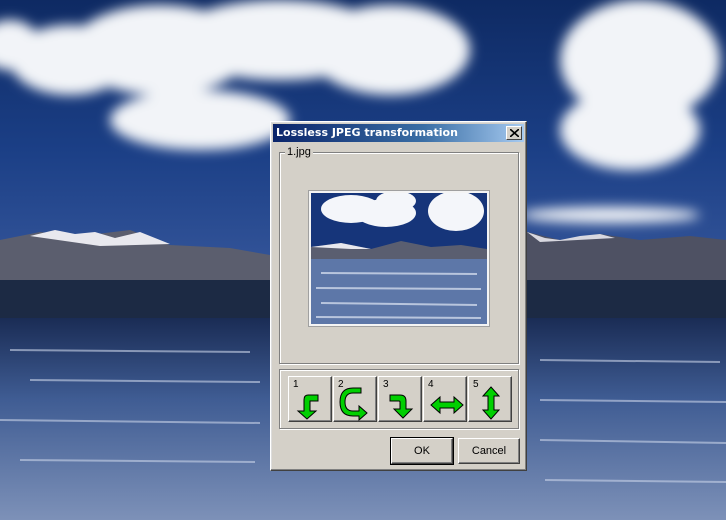 Image resolution: width=726 pixels, height=520 pixels. I want to click on flip-vertical-button: 5, so click(490, 399).